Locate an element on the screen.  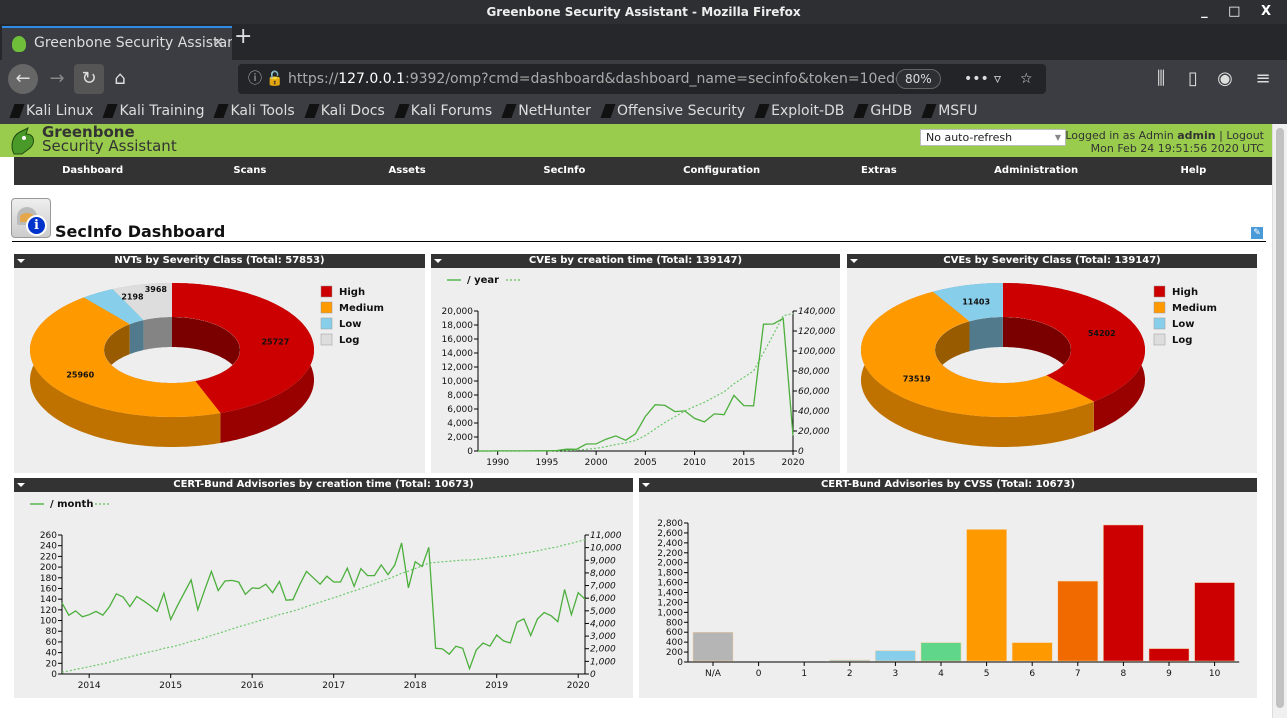
tick-label: 18,000 is located at coordinates (458, 326).